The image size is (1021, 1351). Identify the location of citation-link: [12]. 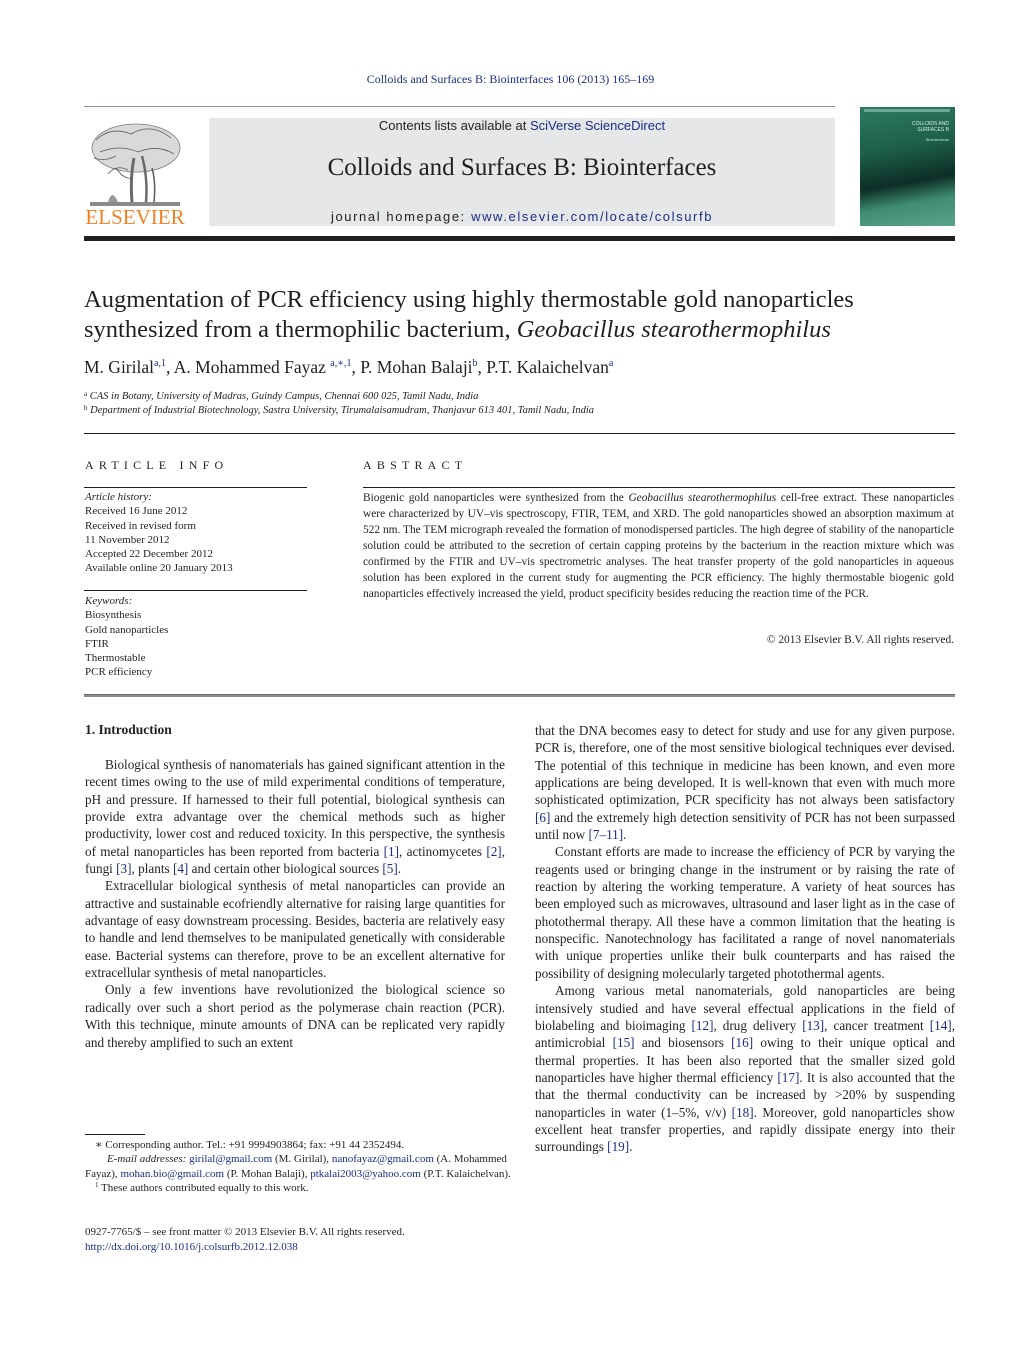
(702, 1025).